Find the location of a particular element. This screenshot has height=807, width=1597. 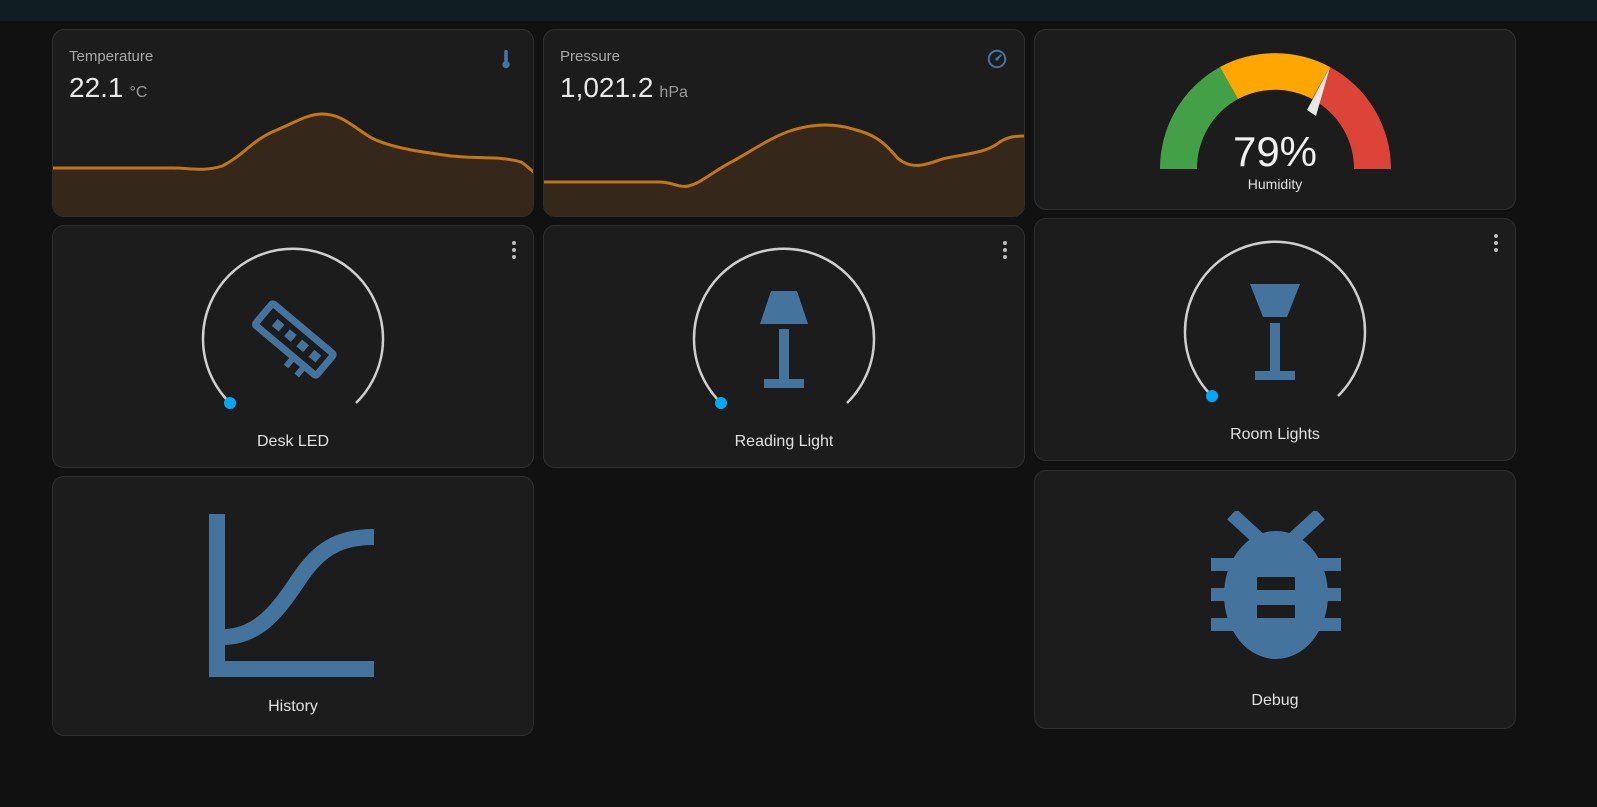

reading-light-card: Reading Light is located at coordinates (784, 346).